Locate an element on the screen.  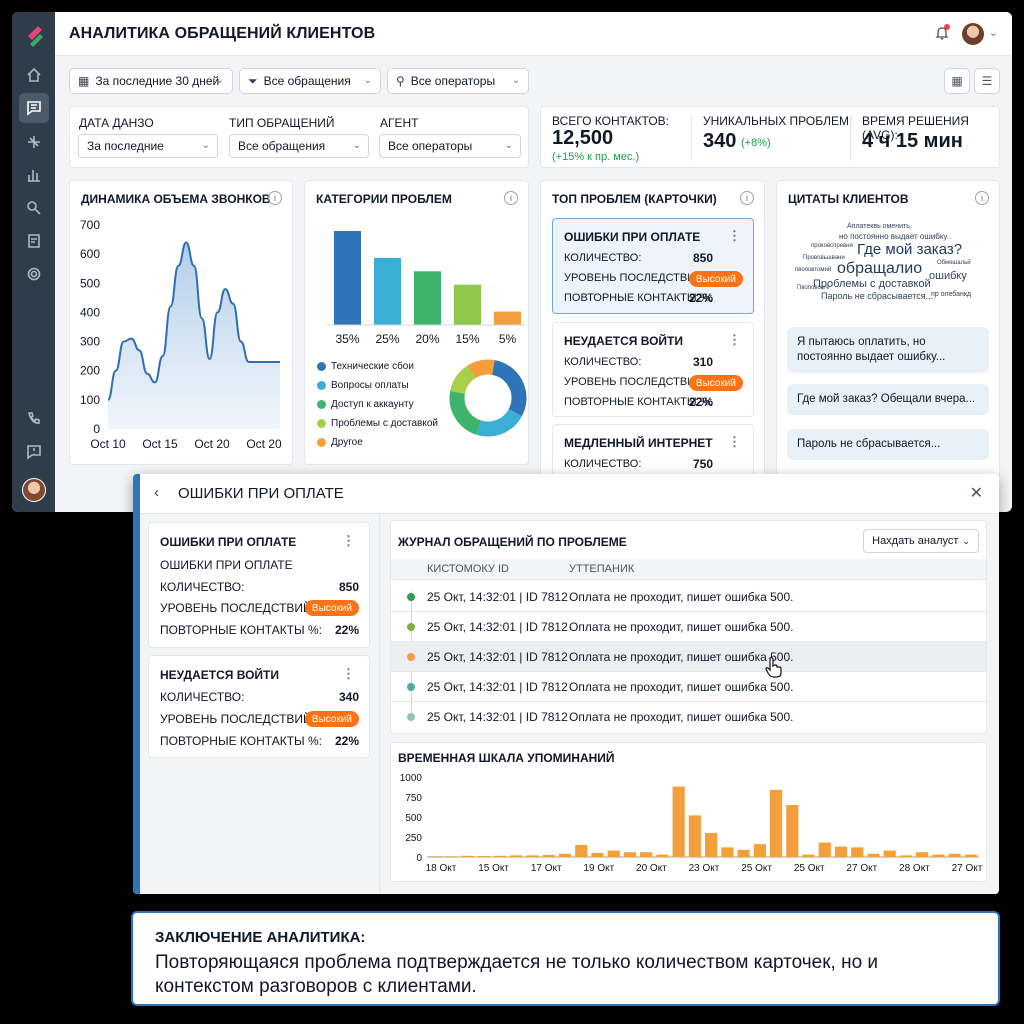
legend-item: Технические сбои is located at coordinates (365, 366).